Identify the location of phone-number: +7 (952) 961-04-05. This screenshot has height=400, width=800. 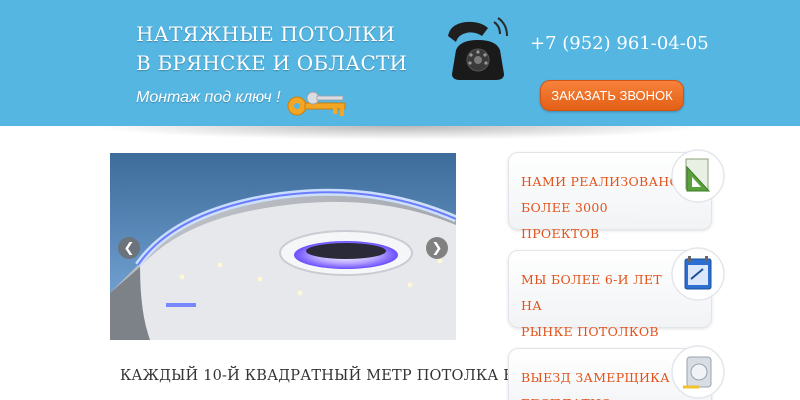
(619, 43).